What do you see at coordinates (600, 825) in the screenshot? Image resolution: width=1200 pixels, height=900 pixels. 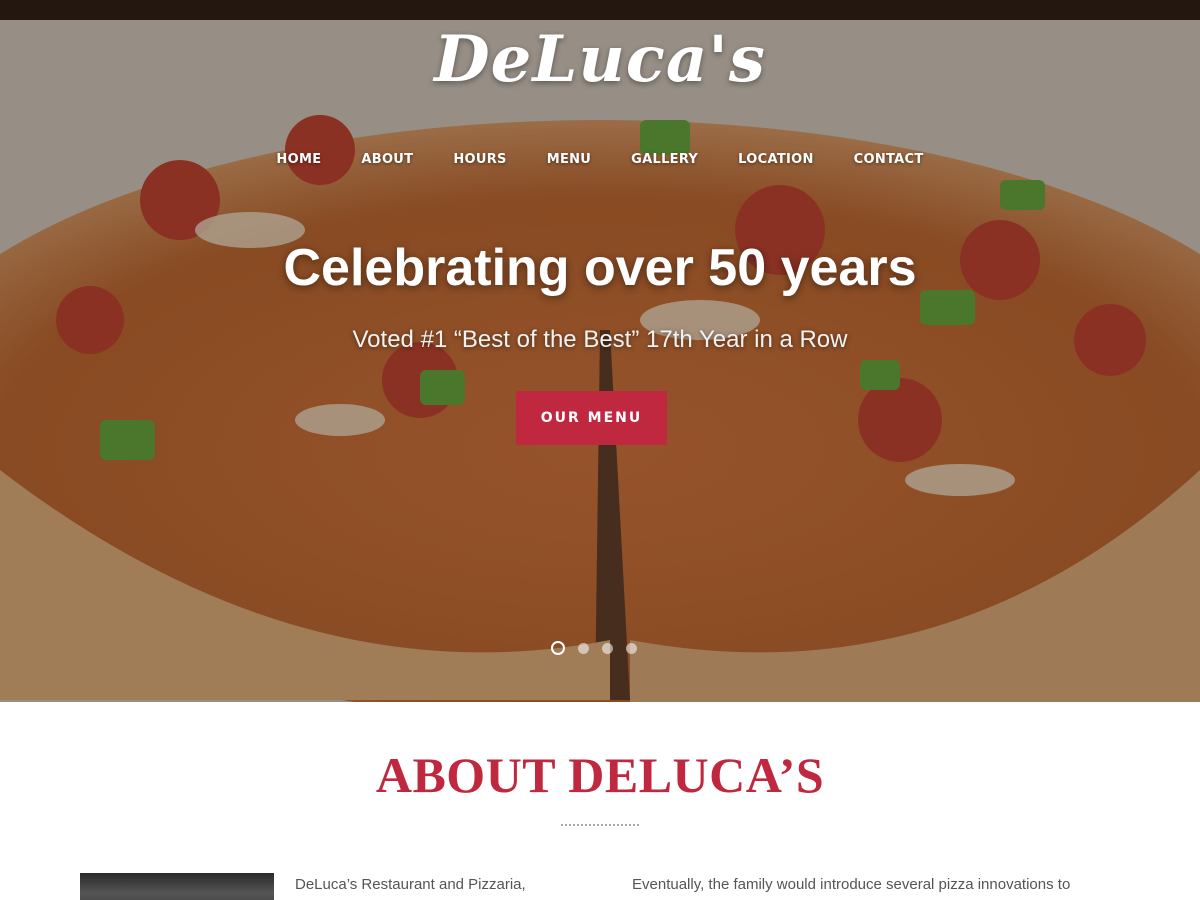 I see `section-divider` at bounding box center [600, 825].